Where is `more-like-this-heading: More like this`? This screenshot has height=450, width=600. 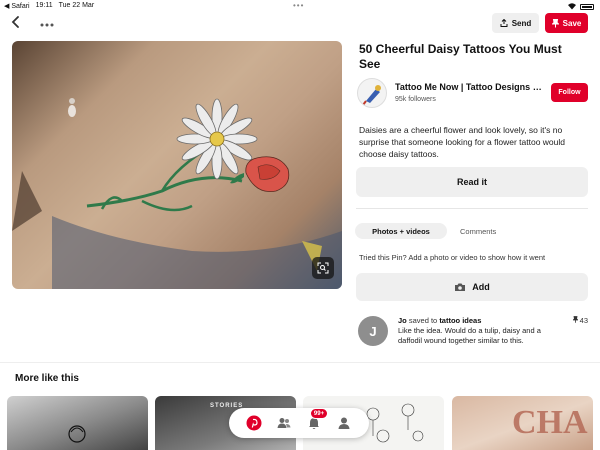 more-like-this-heading: More like this is located at coordinates (47, 378).